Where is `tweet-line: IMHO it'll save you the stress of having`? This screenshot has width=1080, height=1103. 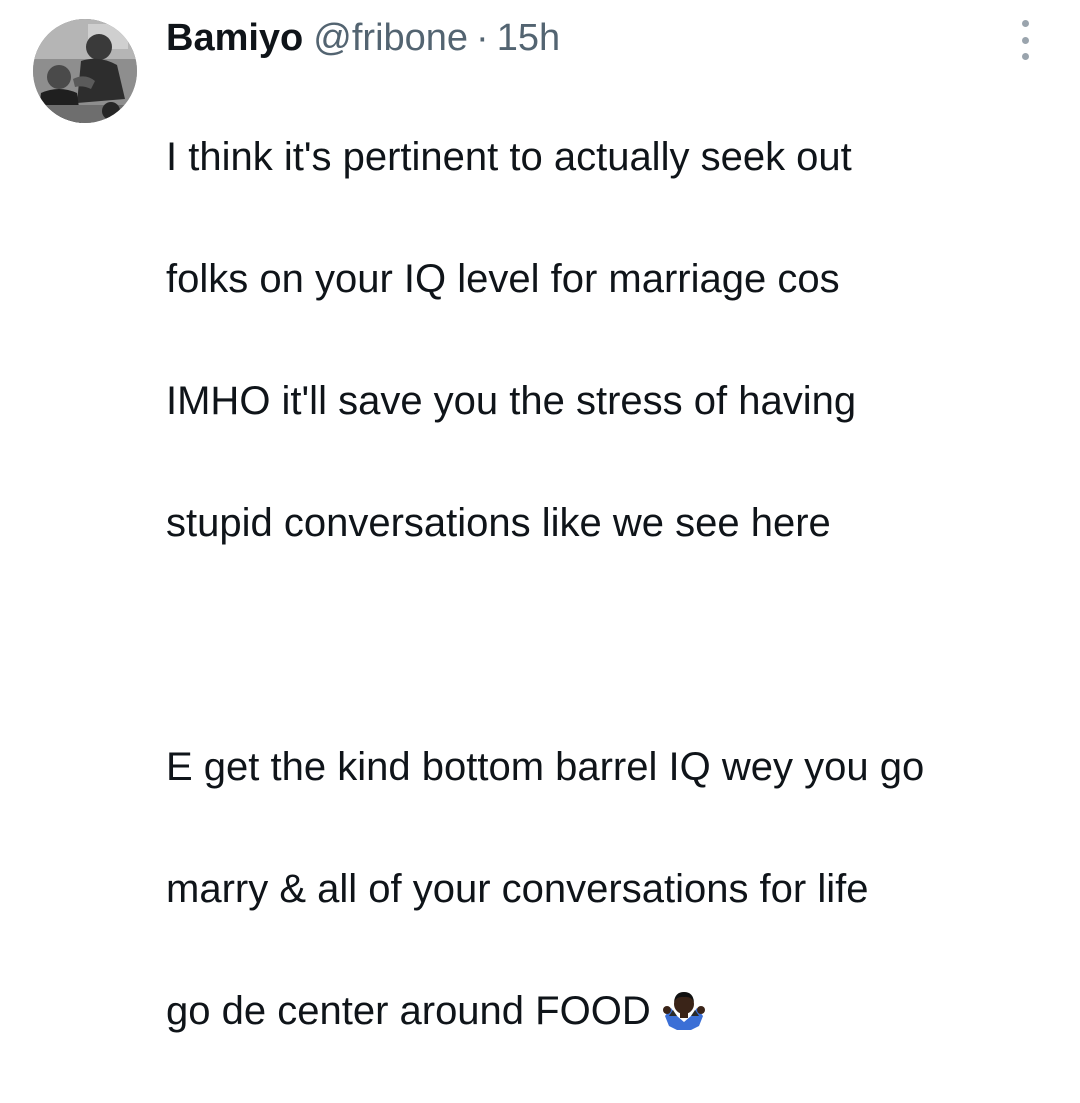 tweet-line: IMHO it'll save you the stress of having is located at coordinates (511, 401).